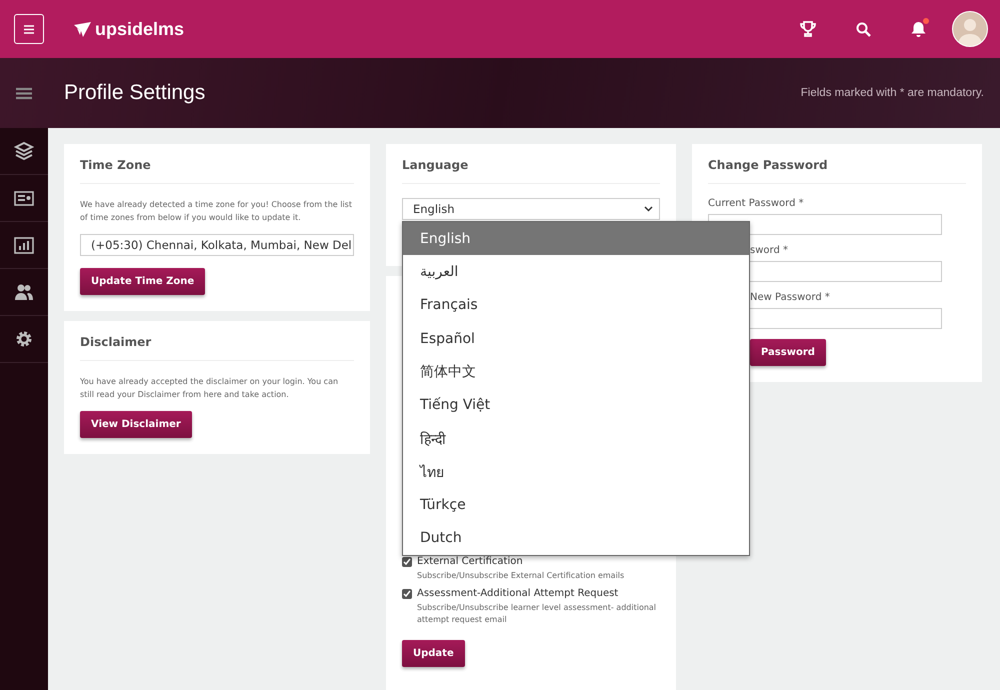 This screenshot has width=1000, height=690. Describe the element at coordinates (517, 593) in the screenshot. I see `checkbox-label: Assessment-Additional Attempt Request` at that location.